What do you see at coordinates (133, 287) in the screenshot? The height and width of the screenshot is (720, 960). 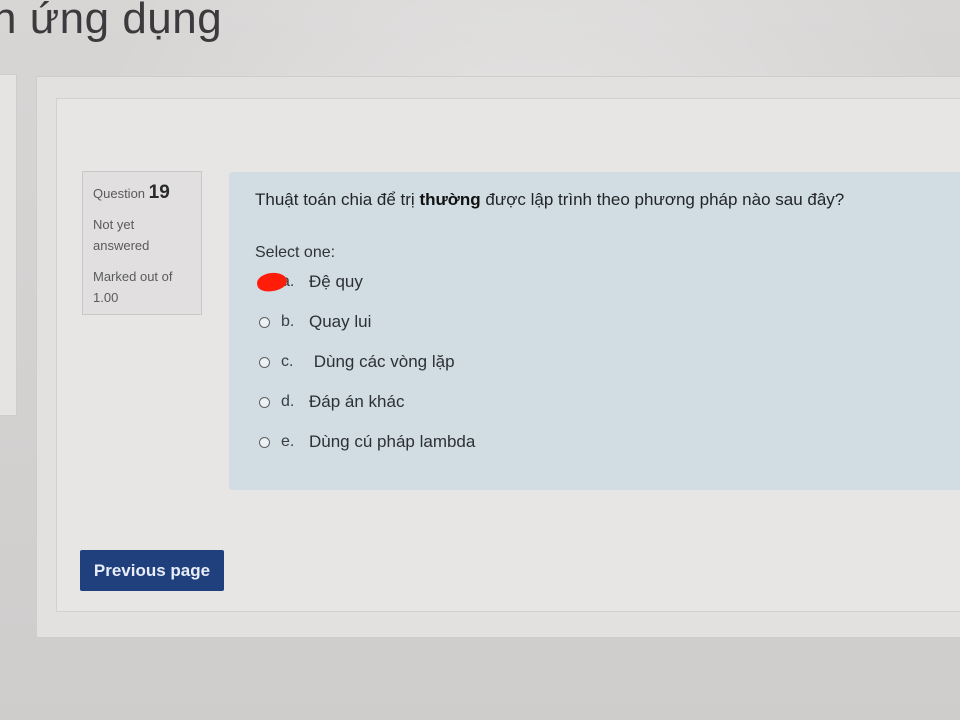 I see `question-grade: Marked out of 1.00` at bounding box center [133, 287].